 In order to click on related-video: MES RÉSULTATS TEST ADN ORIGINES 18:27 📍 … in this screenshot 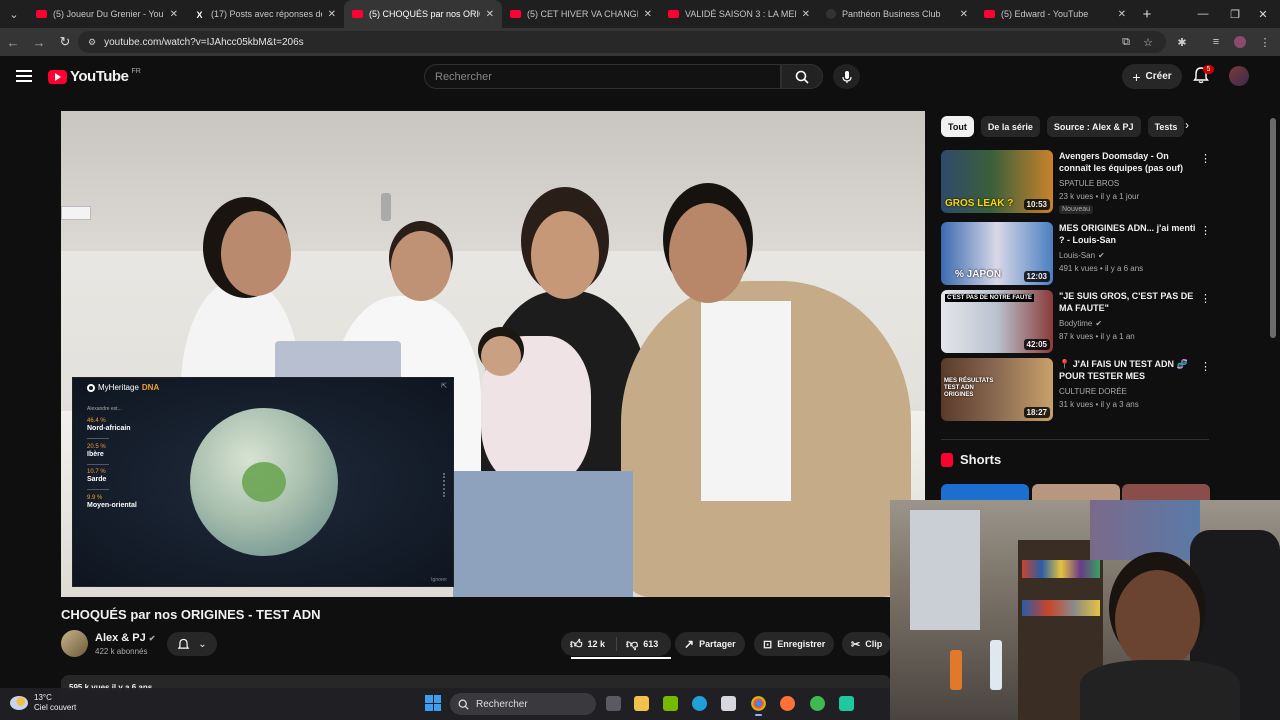, I will do `click(1076, 390)`.